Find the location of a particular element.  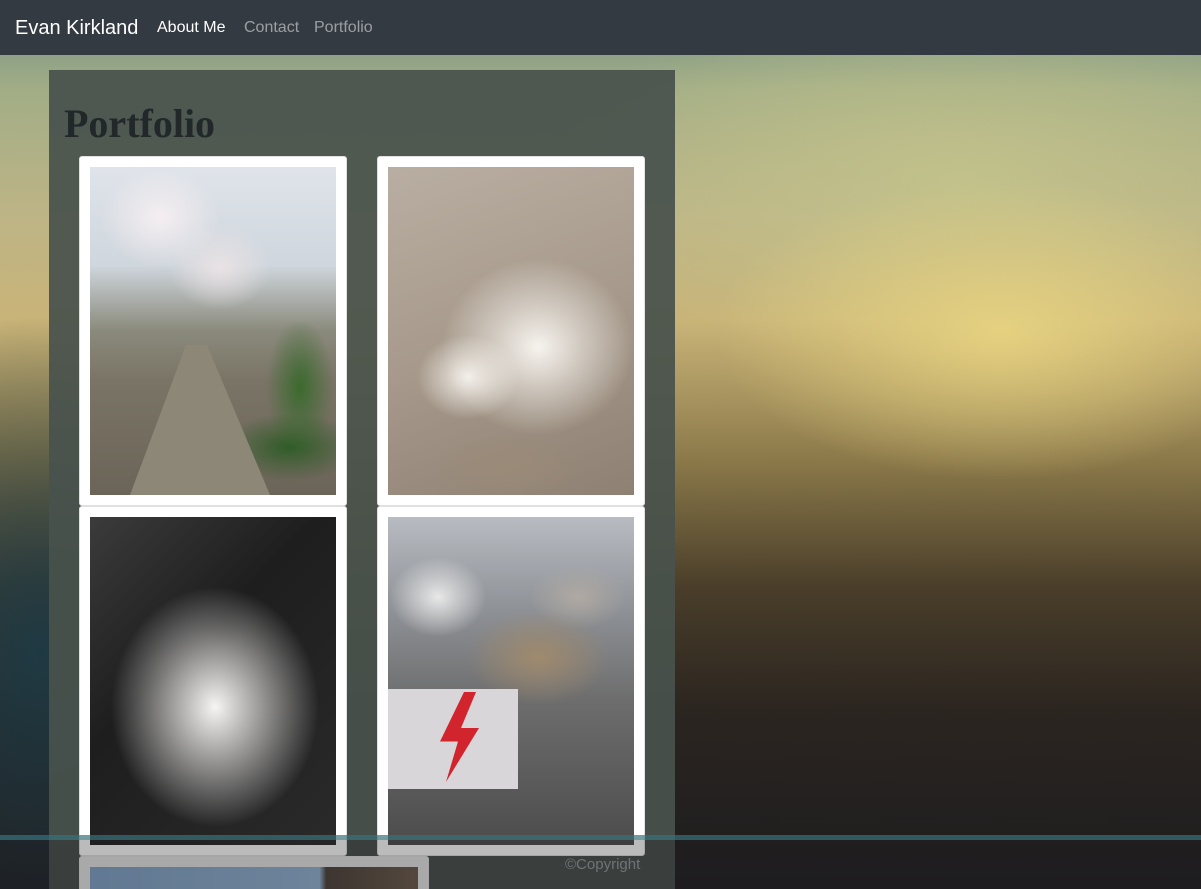

nav-link-portfolio: Portfolio is located at coordinates (343, 28).